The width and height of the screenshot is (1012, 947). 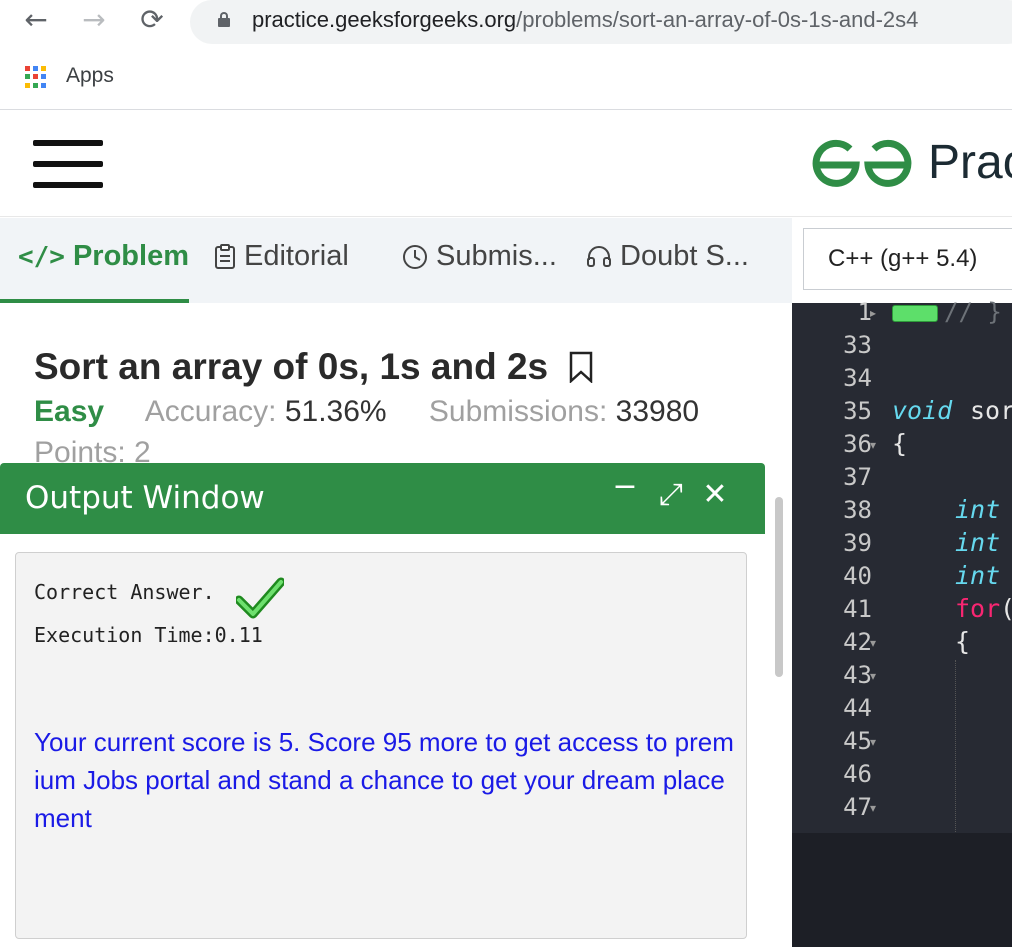 What do you see at coordinates (260, 598) in the screenshot?
I see `checkmark-icon` at bounding box center [260, 598].